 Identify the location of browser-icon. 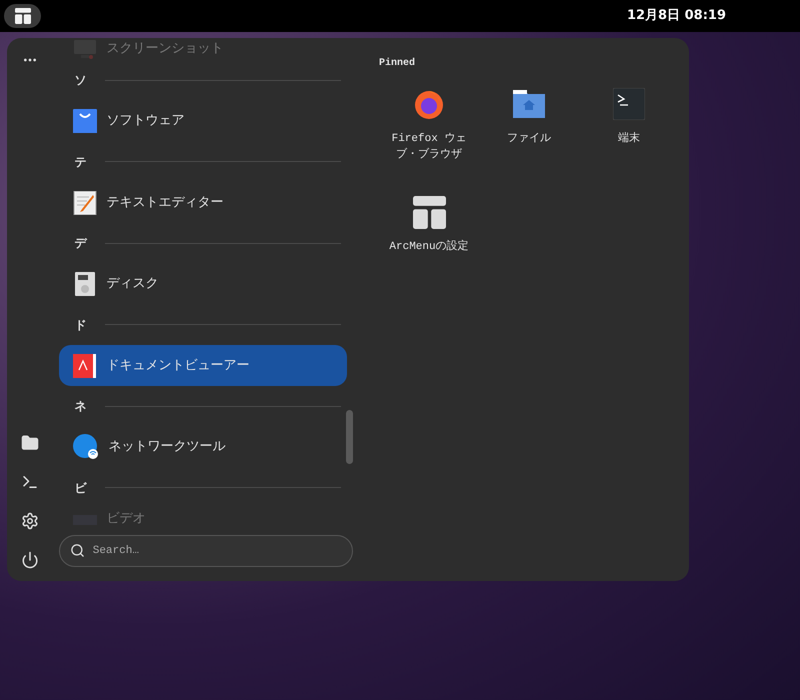
(429, 104).